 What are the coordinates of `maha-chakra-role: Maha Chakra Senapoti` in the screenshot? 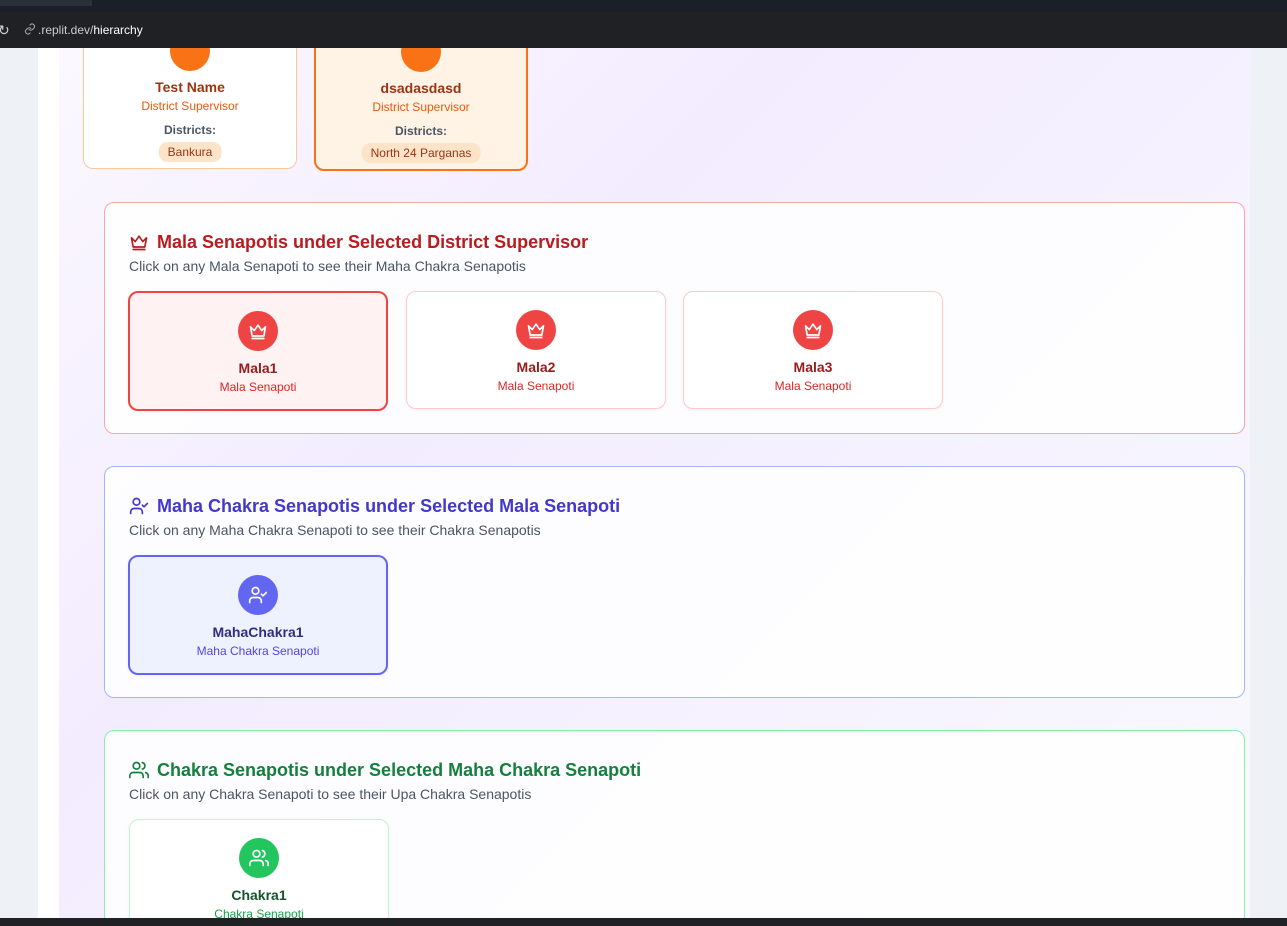 It's located at (258, 651).